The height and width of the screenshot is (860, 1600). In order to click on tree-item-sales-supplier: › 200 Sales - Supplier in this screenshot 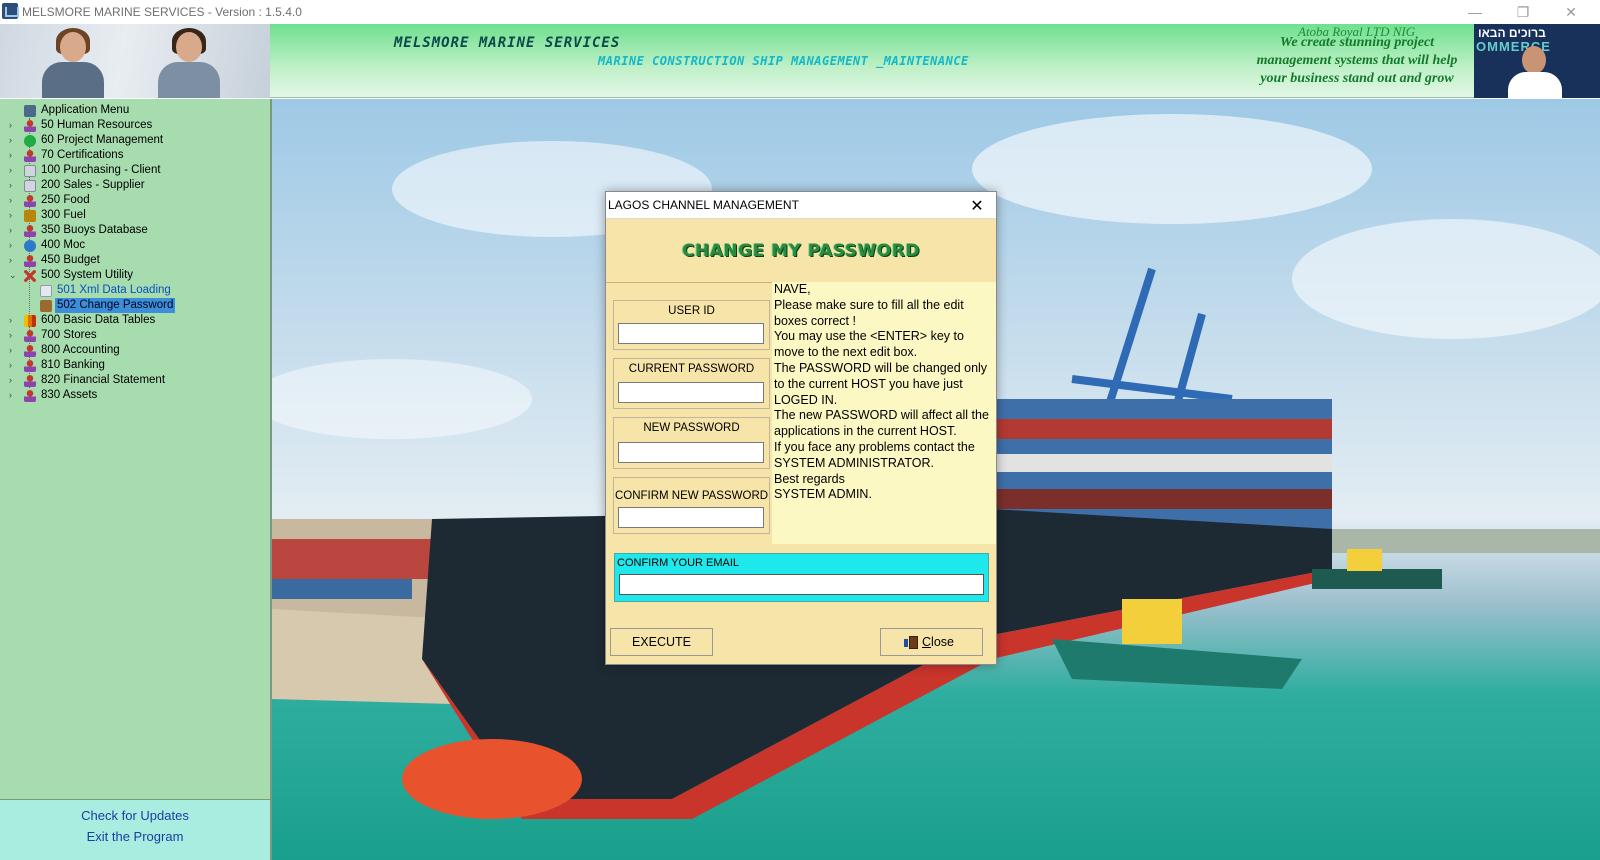, I will do `click(135, 185)`.